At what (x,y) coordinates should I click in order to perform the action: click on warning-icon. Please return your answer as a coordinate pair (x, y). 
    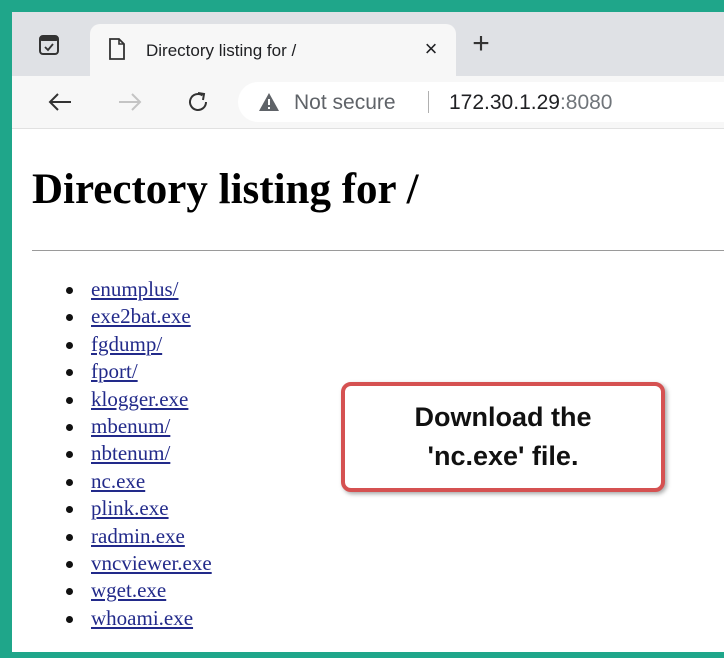
    Looking at the image, I should click on (269, 102).